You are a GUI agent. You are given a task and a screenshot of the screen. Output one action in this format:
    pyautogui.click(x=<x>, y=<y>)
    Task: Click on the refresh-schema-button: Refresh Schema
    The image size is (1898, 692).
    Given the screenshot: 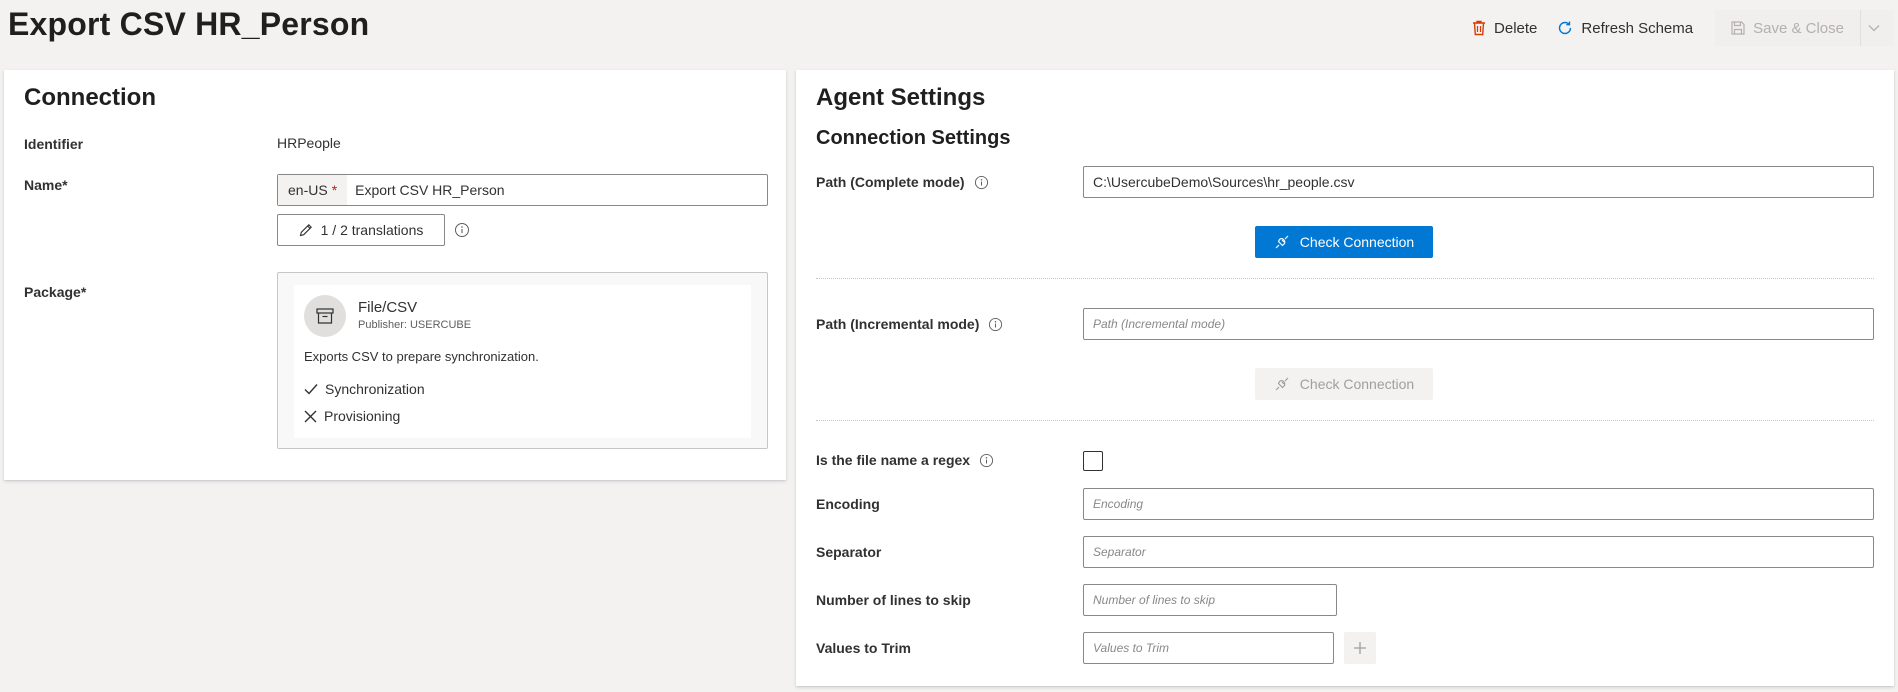 What is the action you would take?
    pyautogui.click(x=1625, y=28)
    